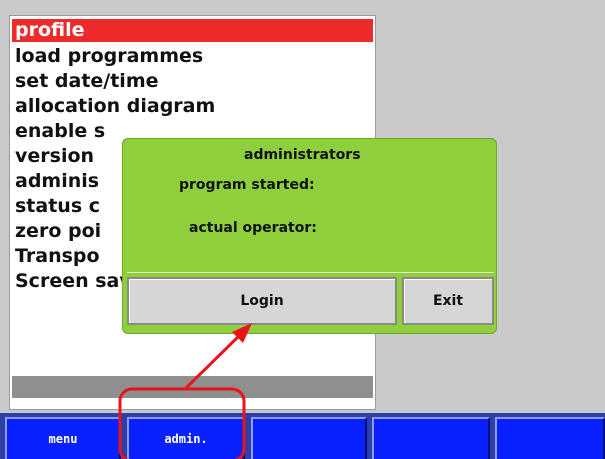 This screenshot has width=605, height=459. Describe the element at coordinates (192, 56) in the screenshot. I see `menu-item-load-programmes: load programmes` at that location.